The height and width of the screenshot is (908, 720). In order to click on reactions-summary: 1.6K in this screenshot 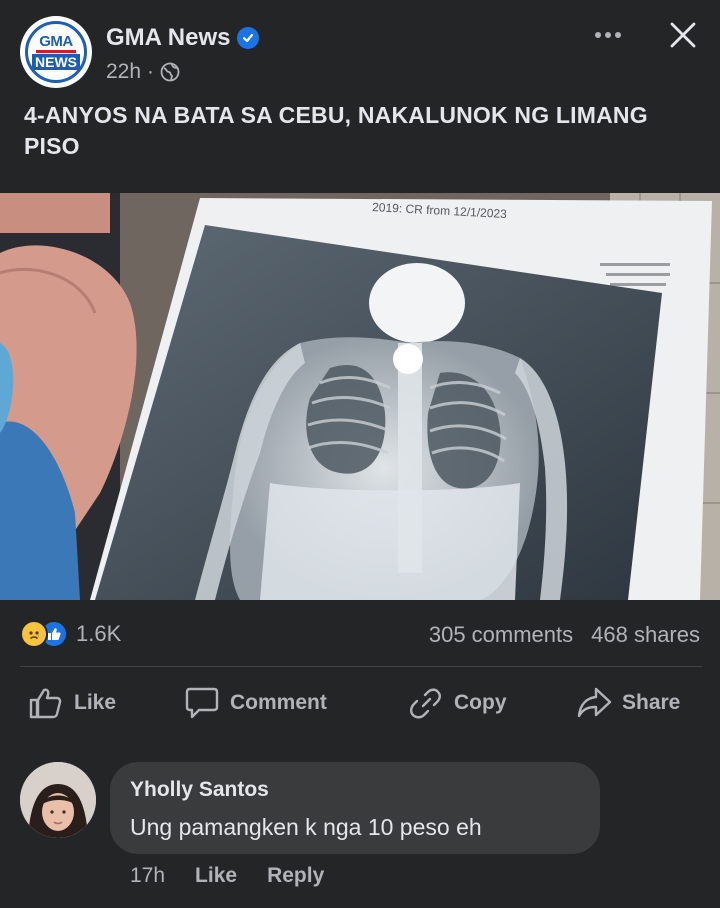, I will do `click(70, 634)`.